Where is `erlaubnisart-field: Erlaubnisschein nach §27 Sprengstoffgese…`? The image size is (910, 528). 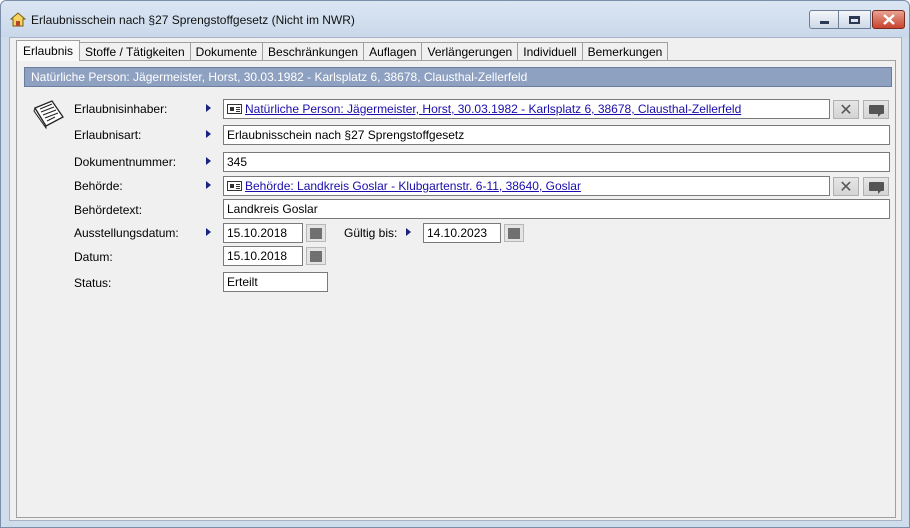 erlaubnisart-field: Erlaubnisschein nach §27 Sprengstoffgese… is located at coordinates (556, 135).